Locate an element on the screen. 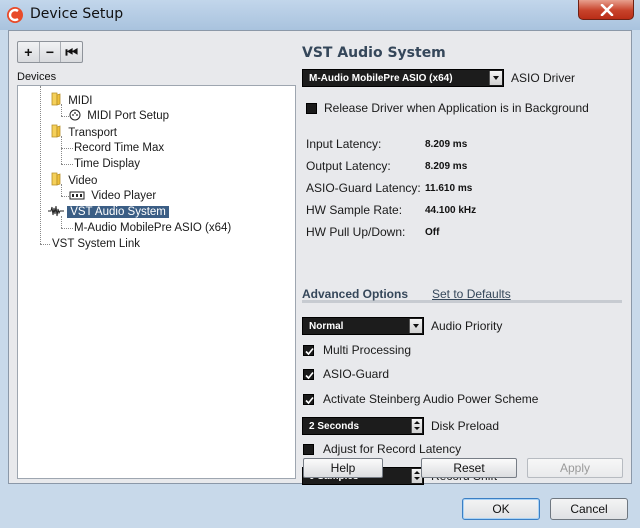 This screenshot has width=640, height=528. multi-processing-checkbox is located at coordinates (308, 350).